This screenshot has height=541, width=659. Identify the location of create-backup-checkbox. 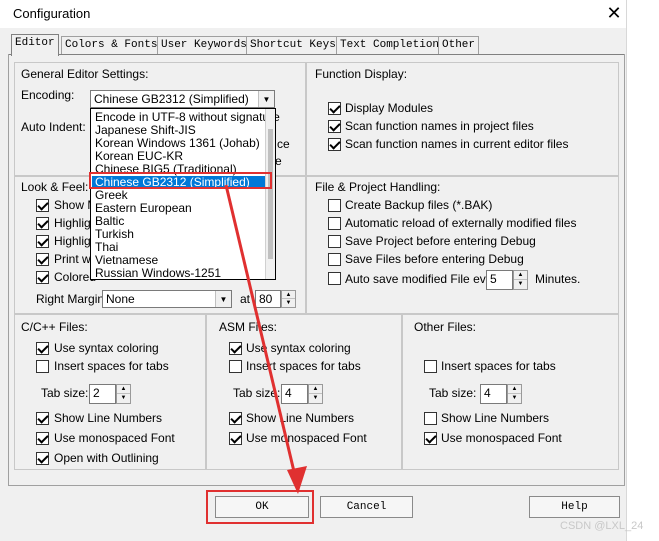
(334, 205).